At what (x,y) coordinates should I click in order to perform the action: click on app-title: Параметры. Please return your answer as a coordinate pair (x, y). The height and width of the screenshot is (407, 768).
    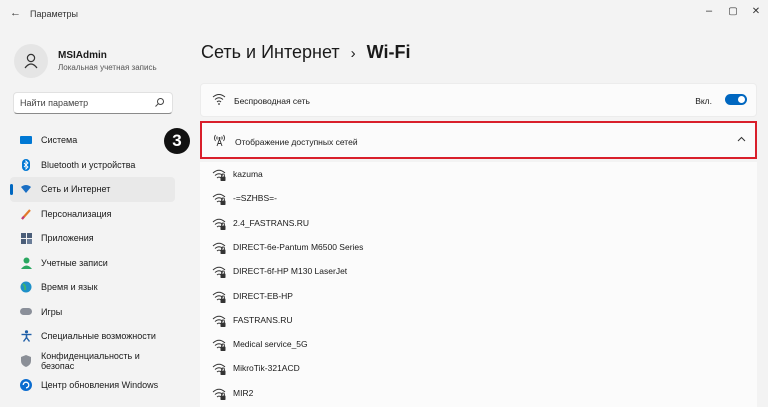
    Looking at the image, I should click on (54, 14).